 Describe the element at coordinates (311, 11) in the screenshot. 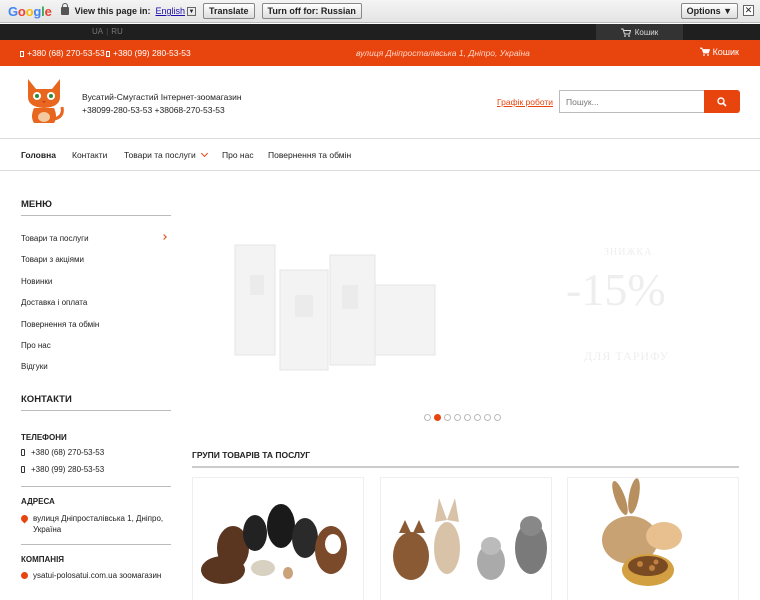

I see `turn-off-button: Turn off for: Russian` at that location.